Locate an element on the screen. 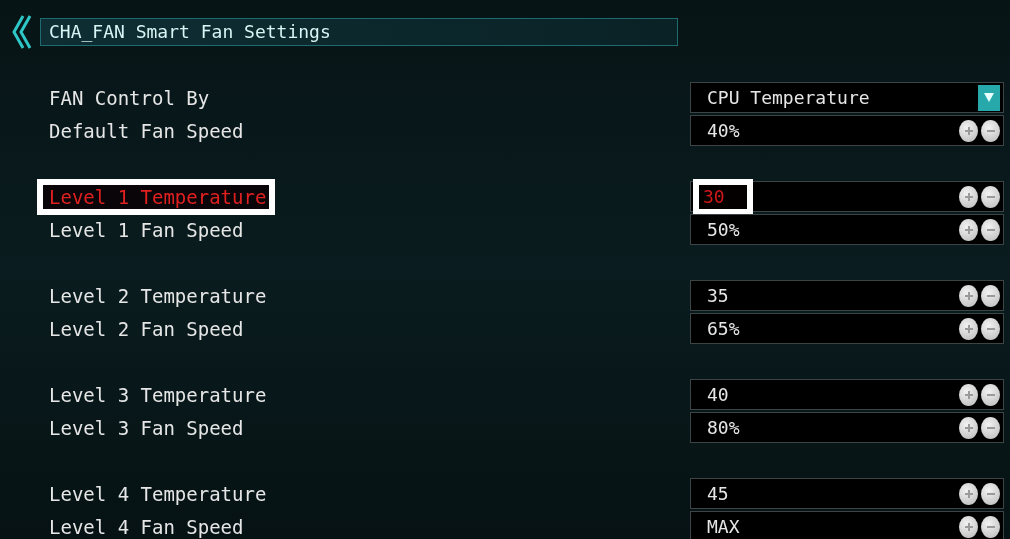  value-box: 50% is located at coordinates (847, 229).